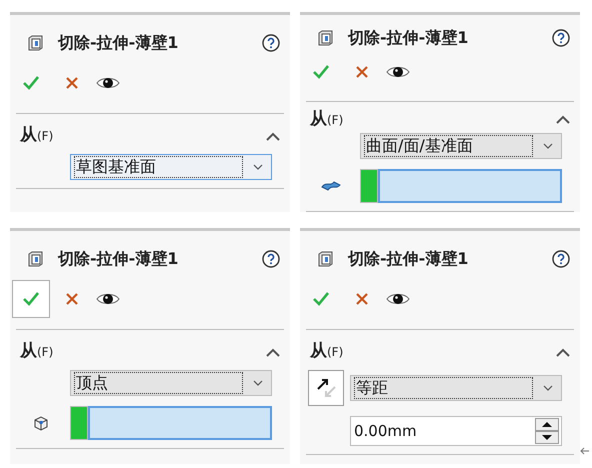  What do you see at coordinates (171, 167) in the screenshot?
I see `dropdown: 草图基准面` at bounding box center [171, 167].